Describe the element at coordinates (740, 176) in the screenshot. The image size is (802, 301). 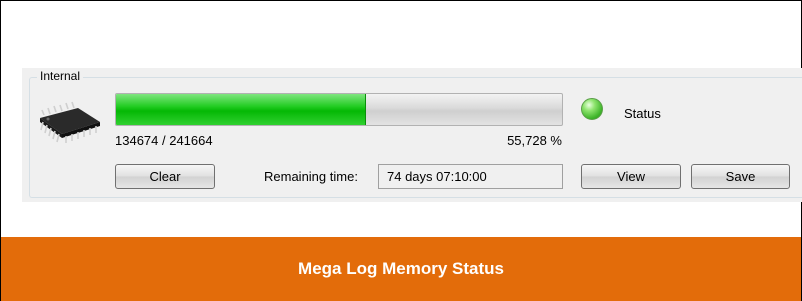
I see `save-button: Save` at that location.